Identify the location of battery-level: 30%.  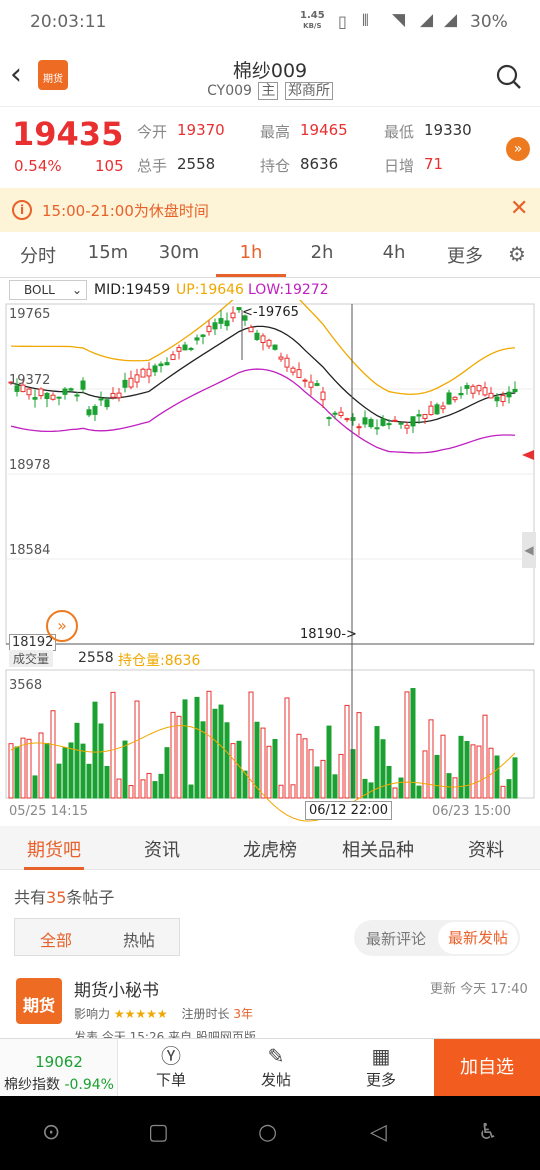
(489, 22).